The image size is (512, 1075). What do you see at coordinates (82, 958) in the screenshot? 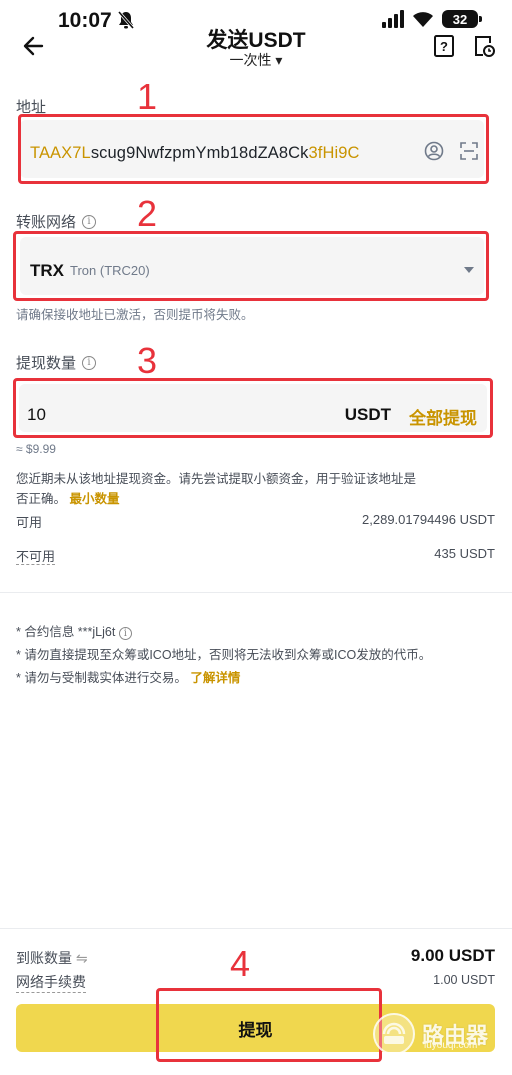
I see `swap-icon: ⇋` at bounding box center [82, 958].